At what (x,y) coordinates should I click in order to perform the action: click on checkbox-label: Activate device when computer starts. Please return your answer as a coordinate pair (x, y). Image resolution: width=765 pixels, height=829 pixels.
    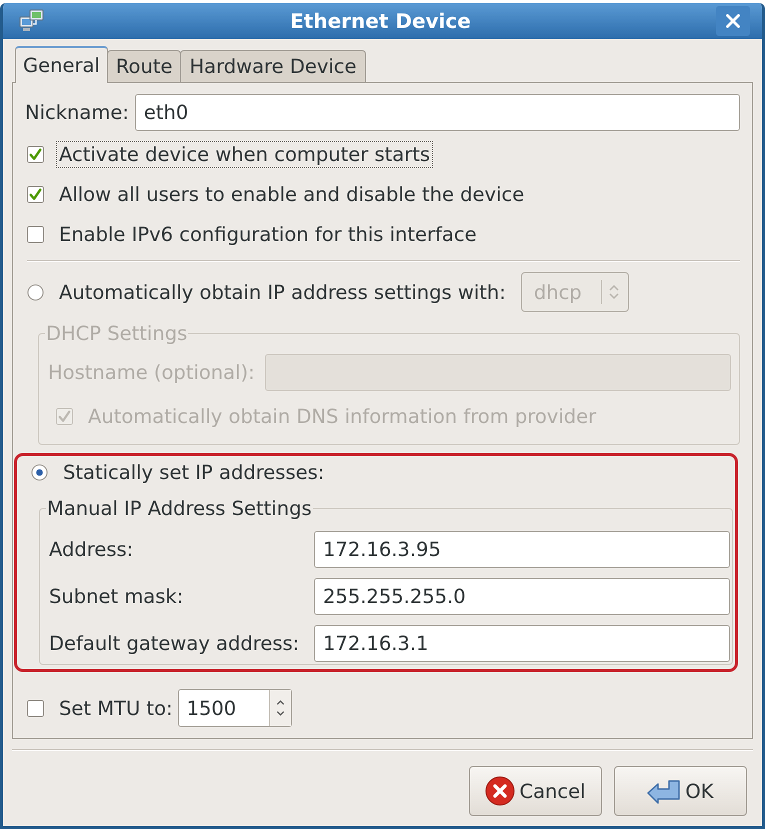
    Looking at the image, I should click on (245, 154).